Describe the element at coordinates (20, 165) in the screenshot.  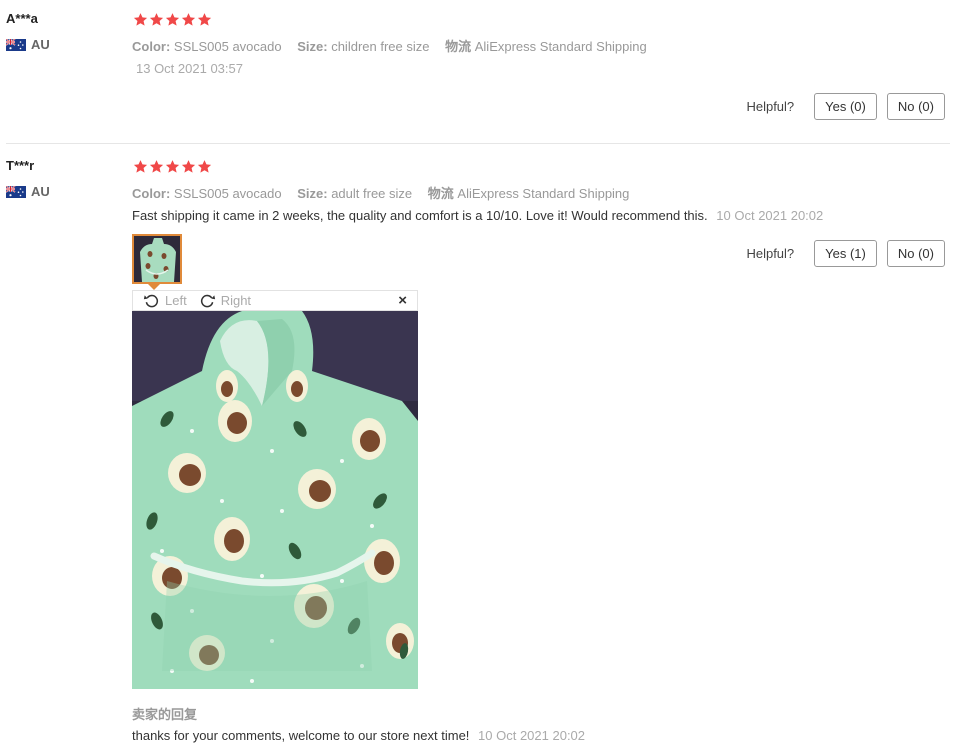
I see `reviewer-name: T***r` at that location.